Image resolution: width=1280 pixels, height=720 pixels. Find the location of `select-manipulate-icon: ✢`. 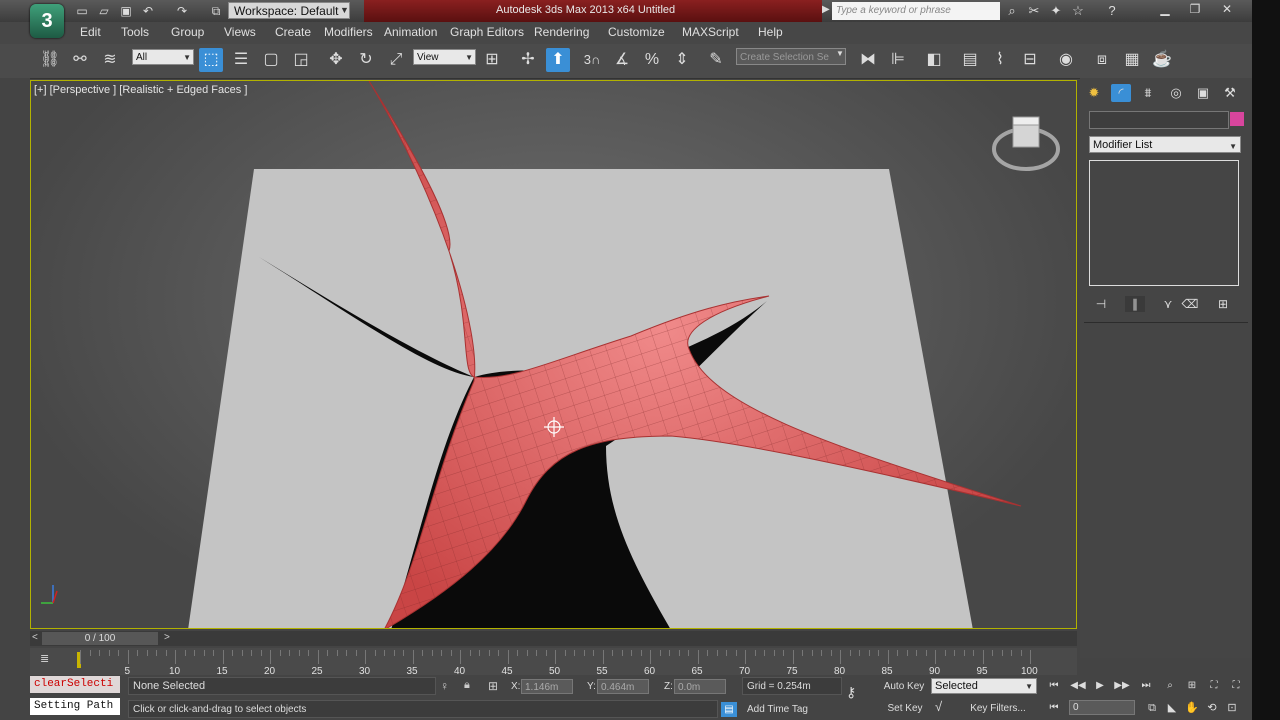

select-manipulate-icon: ✢ is located at coordinates (528, 60).